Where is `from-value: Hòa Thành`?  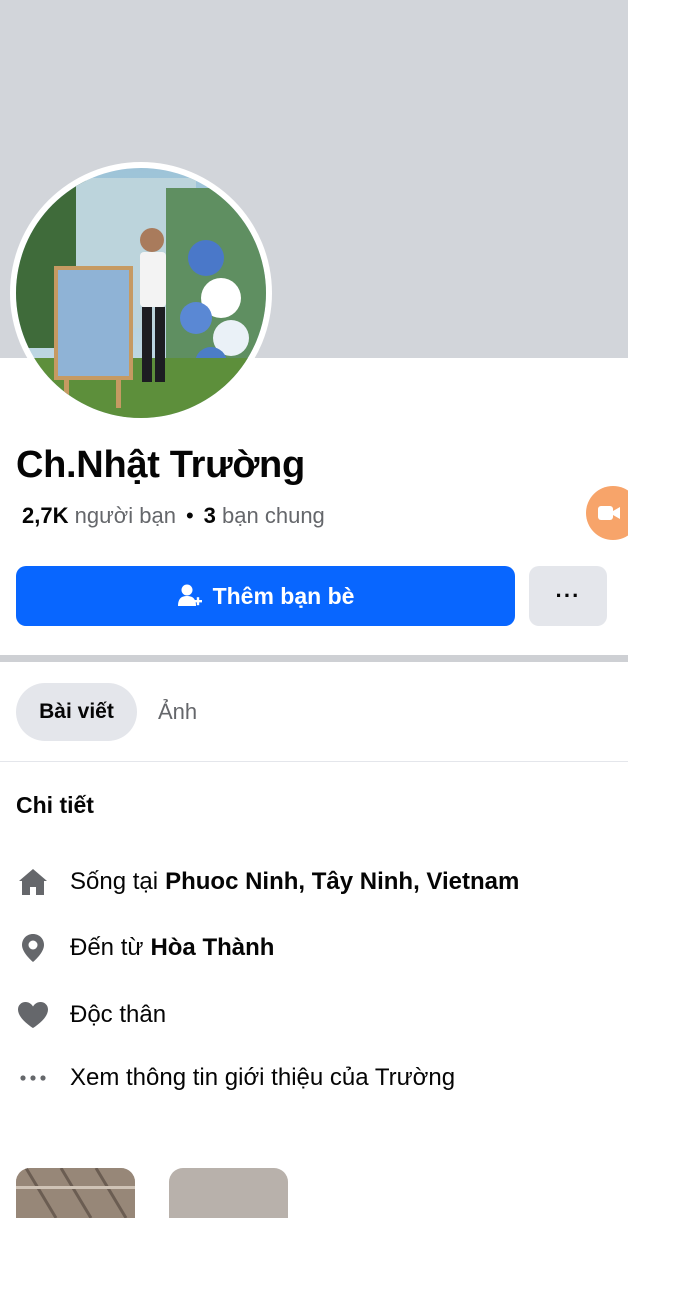 from-value: Hòa Thành is located at coordinates (212, 947).